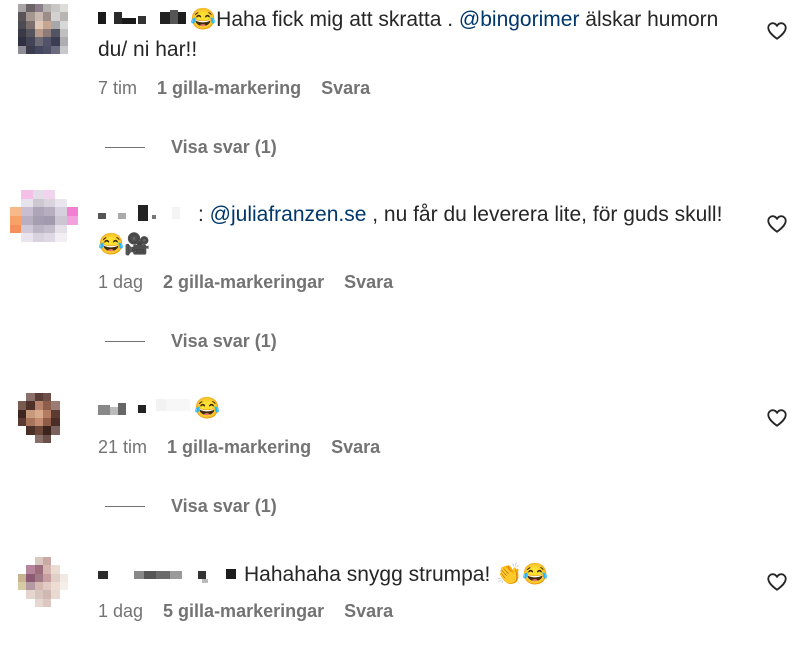  I want to click on likes-count: 2 gilla-markeringar, so click(243, 282).